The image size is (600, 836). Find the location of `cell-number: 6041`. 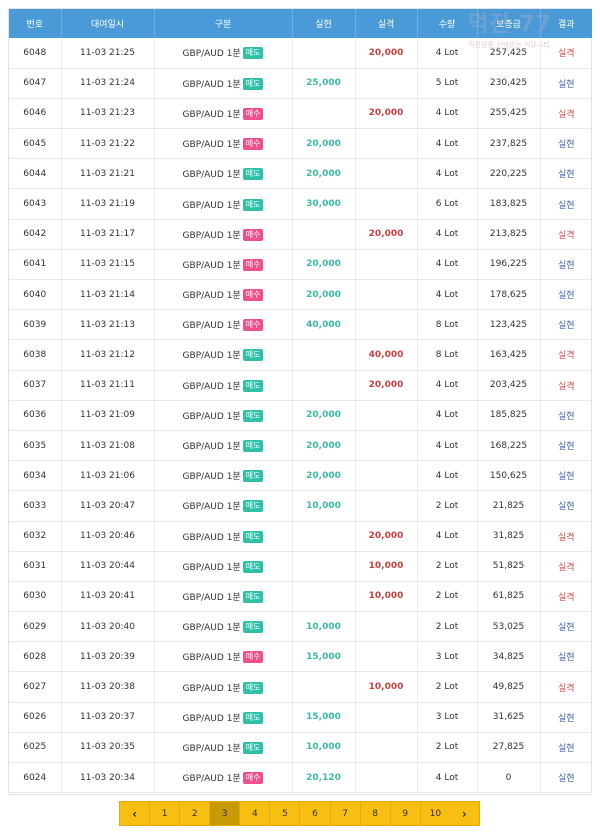

cell-number: 6041 is located at coordinates (35, 265).